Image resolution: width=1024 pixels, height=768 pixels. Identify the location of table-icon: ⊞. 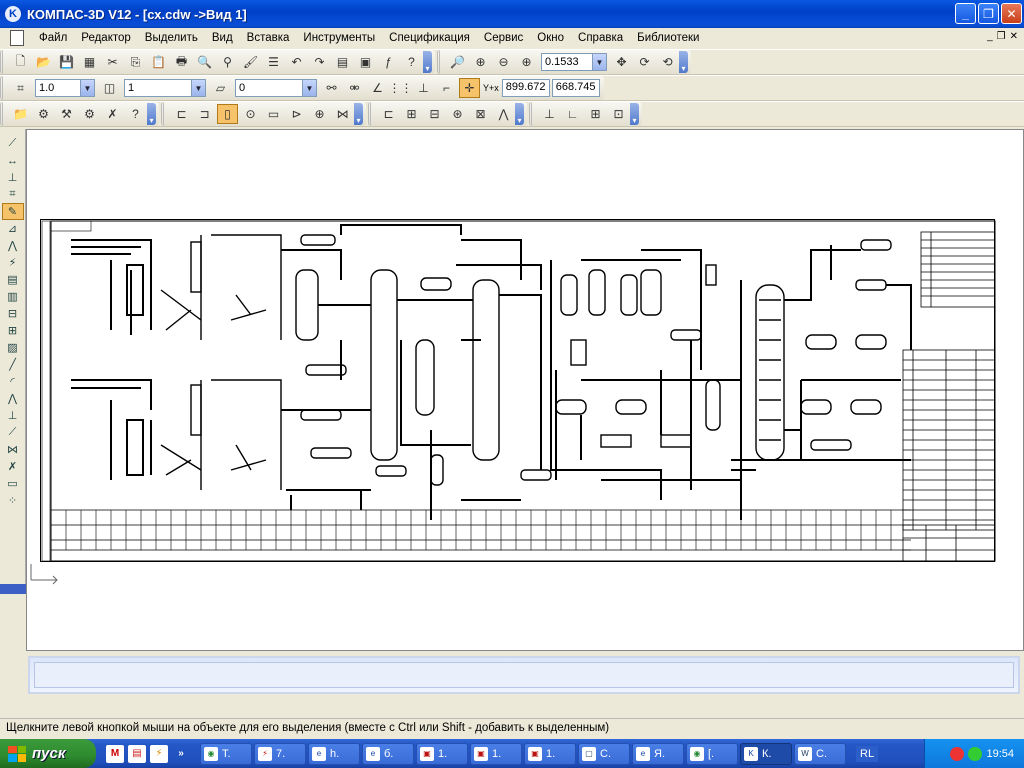
(595, 114).